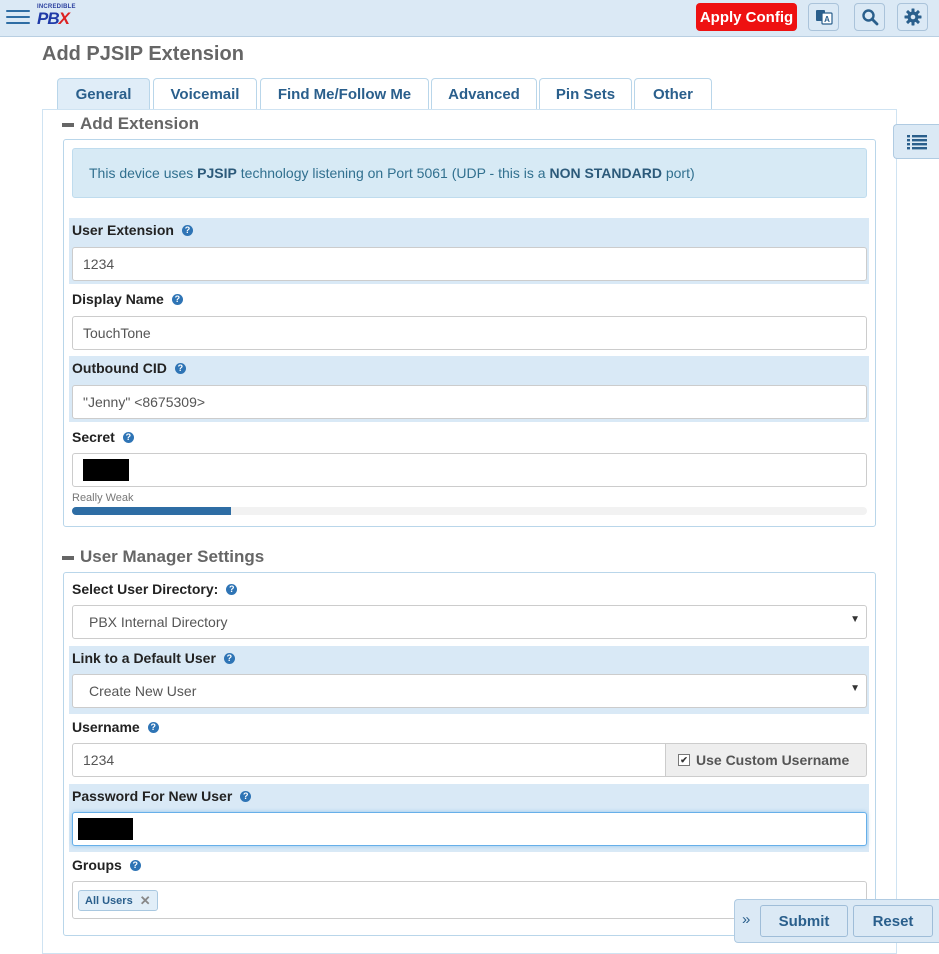 This screenshot has width=939, height=954. I want to click on translate-icon: A, so click(824, 17).